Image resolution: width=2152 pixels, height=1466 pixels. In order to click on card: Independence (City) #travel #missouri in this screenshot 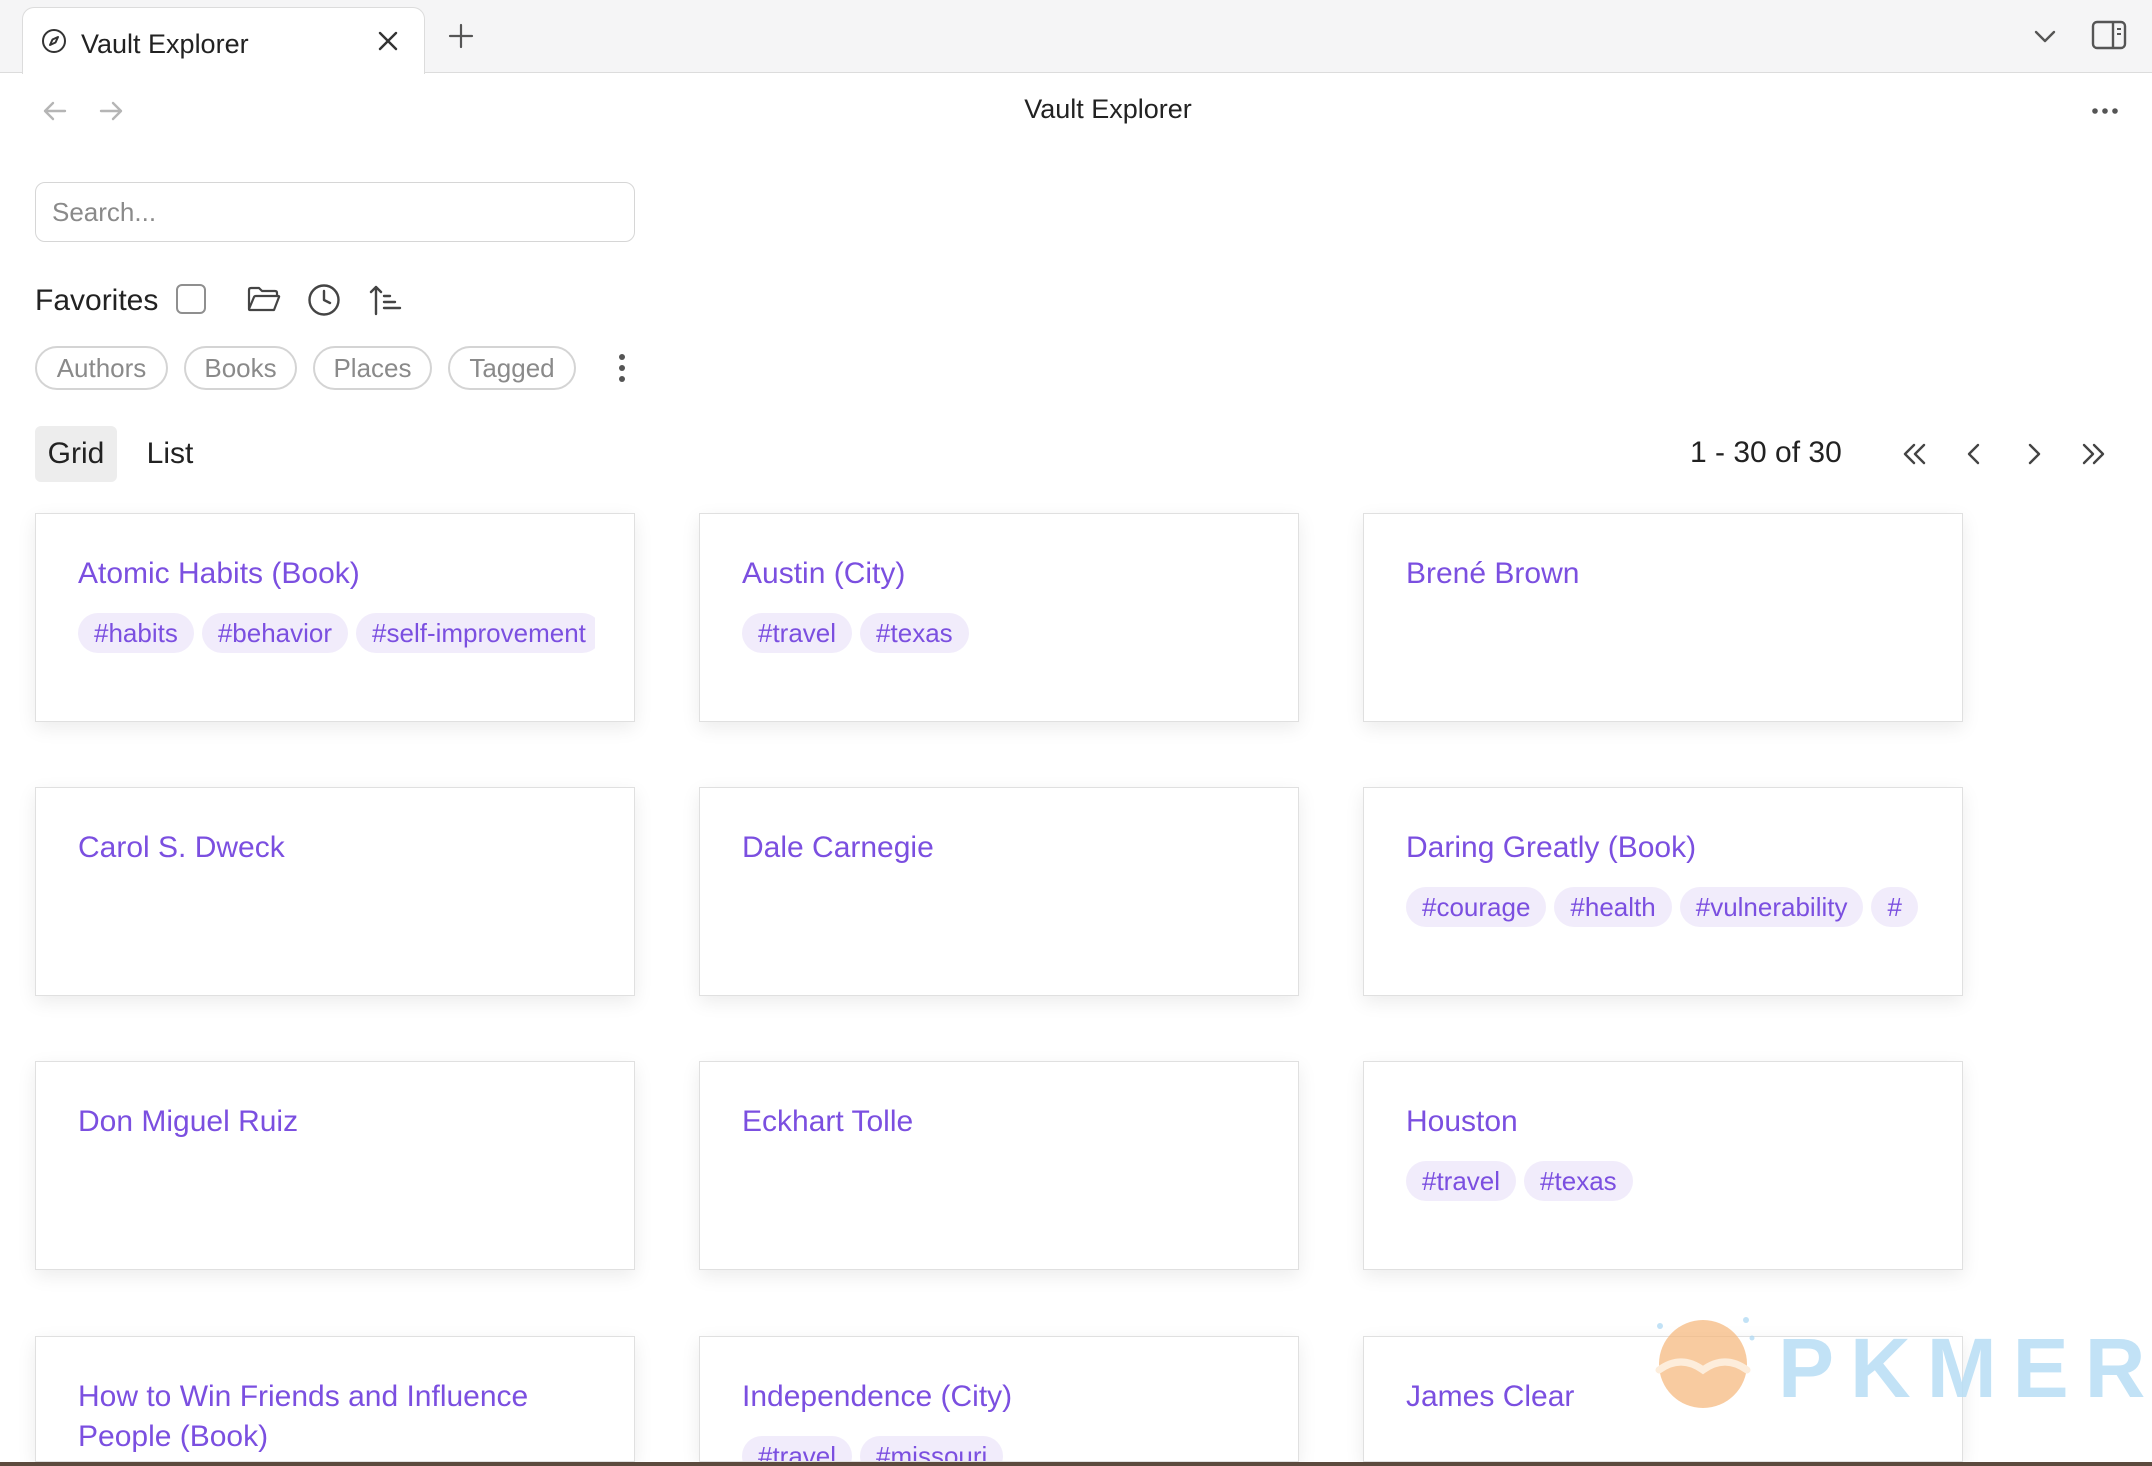, I will do `click(999, 1399)`.